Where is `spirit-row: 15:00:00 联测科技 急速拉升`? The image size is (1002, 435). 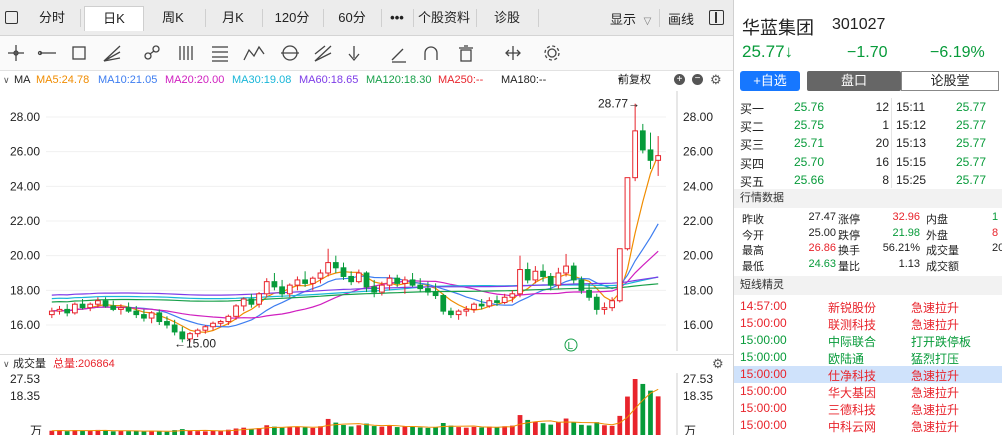 spirit-row: 15:00:00 联测科技 急速拉升 is located at coordinates (868, 323).